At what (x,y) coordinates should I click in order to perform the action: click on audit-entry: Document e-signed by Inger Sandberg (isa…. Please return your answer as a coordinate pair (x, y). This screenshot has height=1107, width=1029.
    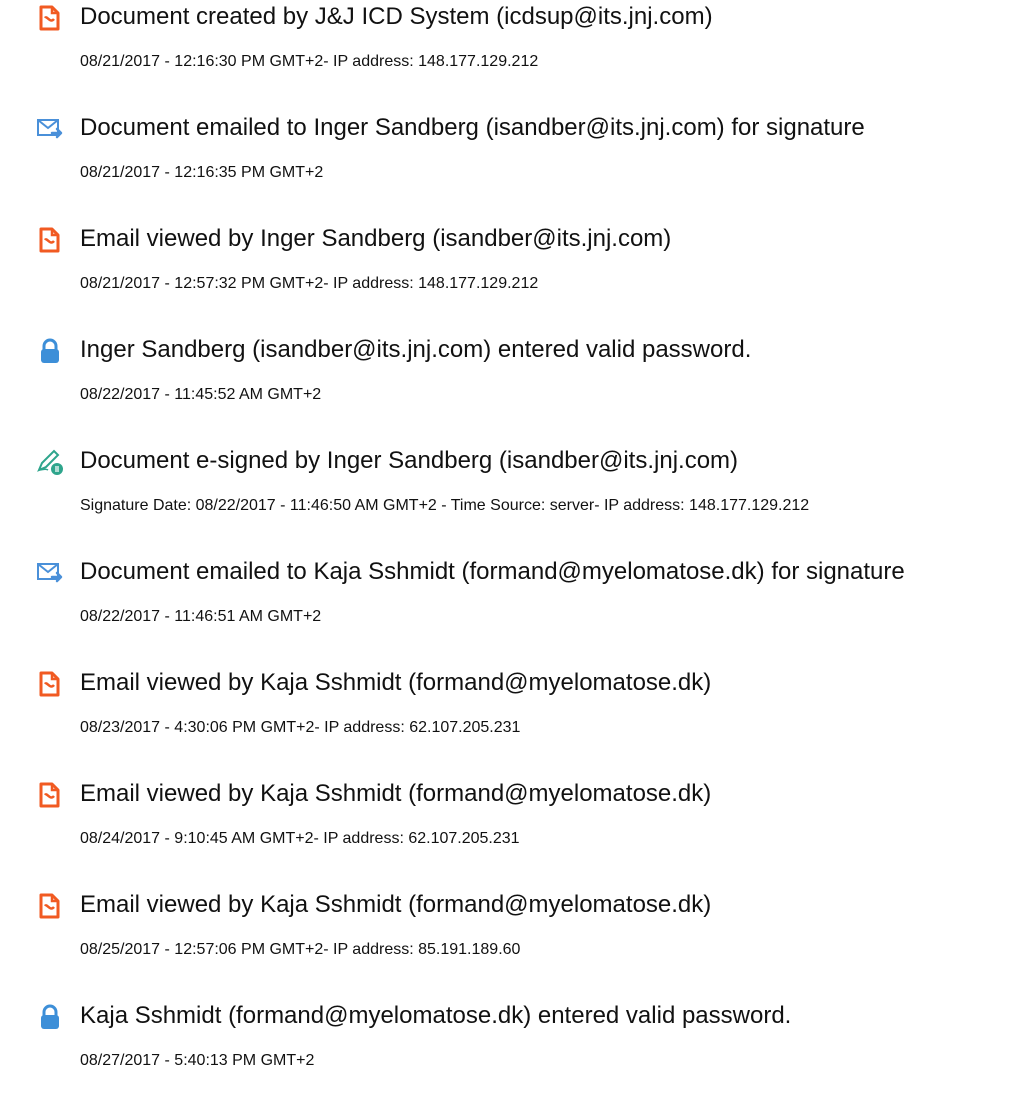
    Looking at the image, I should click on (514, 489).